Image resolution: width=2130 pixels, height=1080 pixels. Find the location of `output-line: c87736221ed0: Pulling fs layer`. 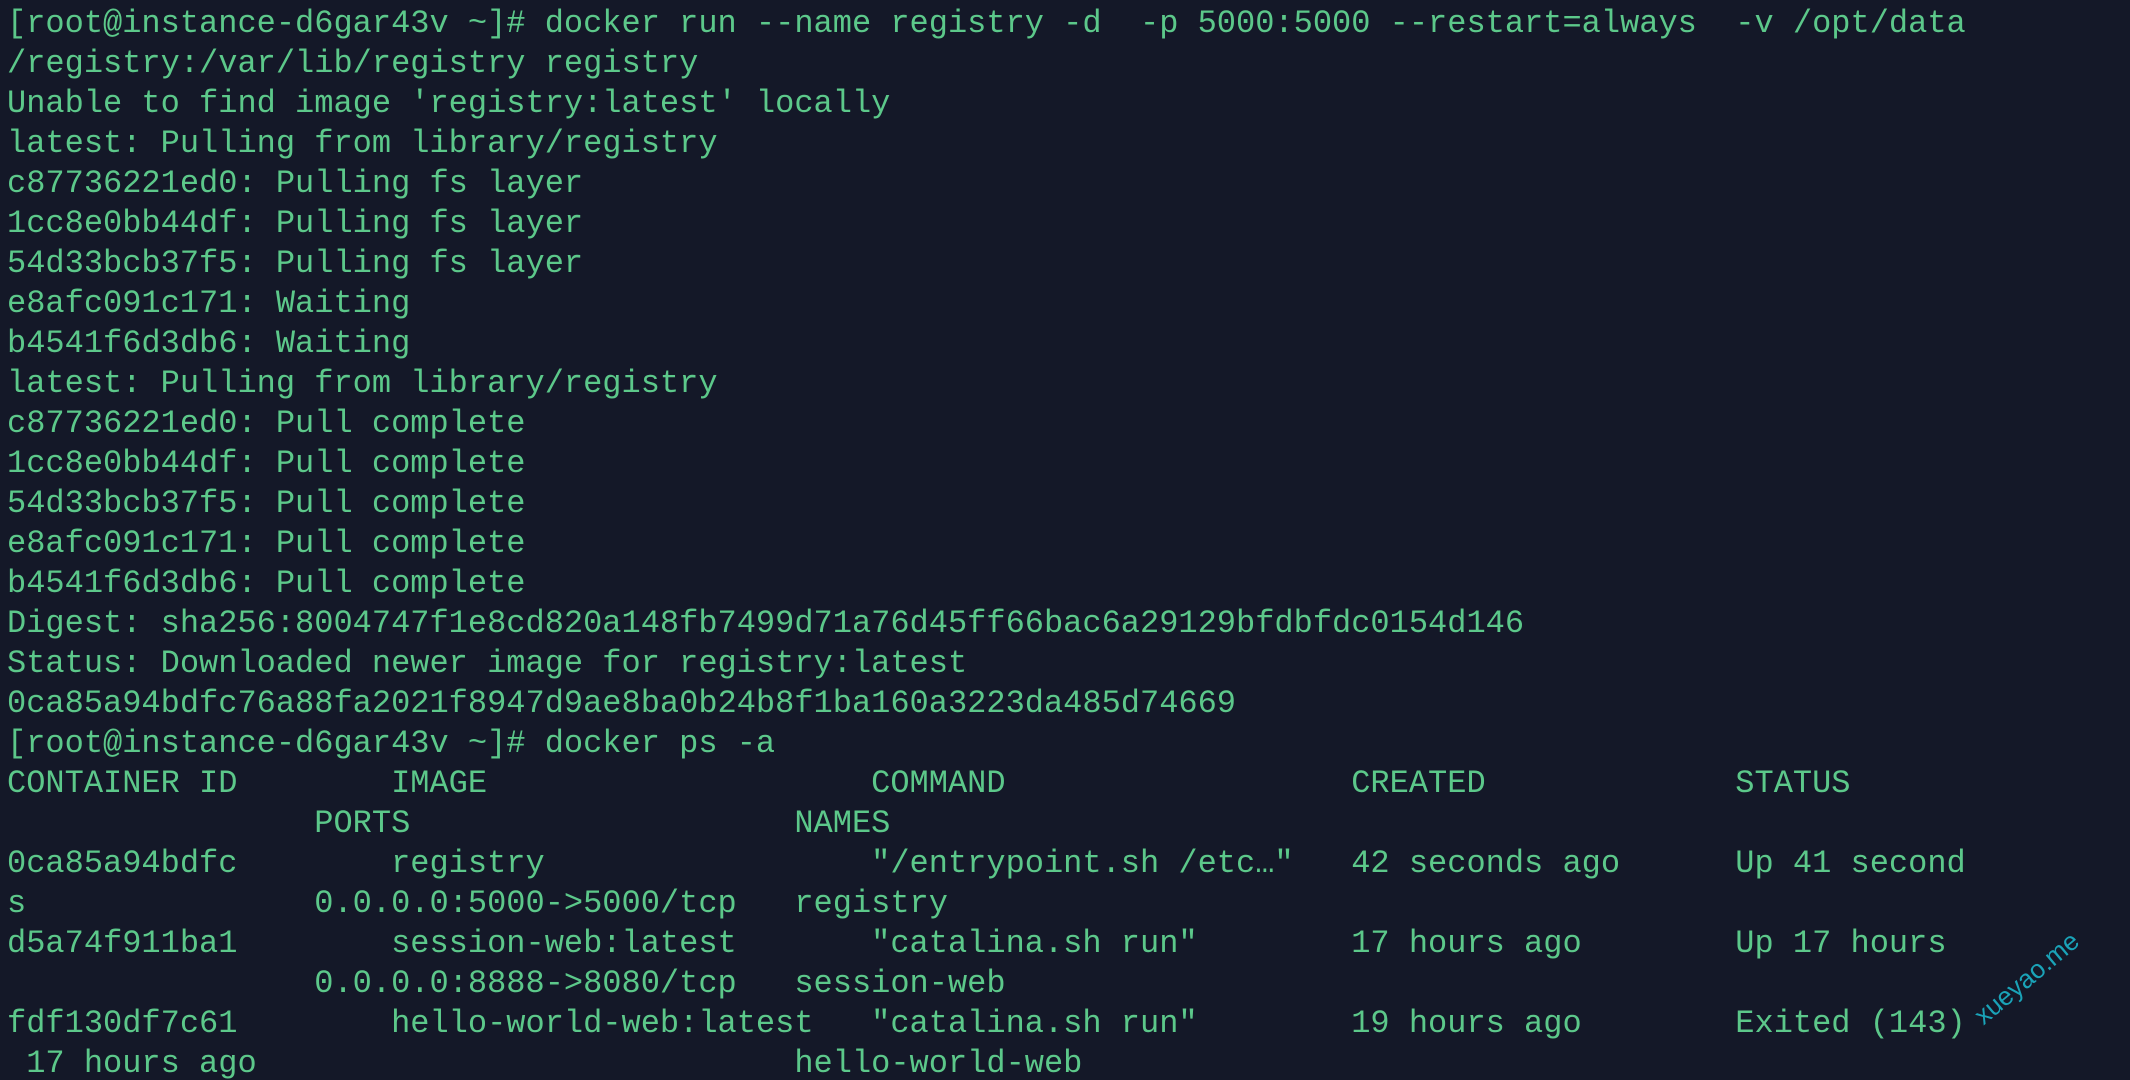

output-line: c87736221ed0: Pulling fs layer is located at coordinates (295, 183).